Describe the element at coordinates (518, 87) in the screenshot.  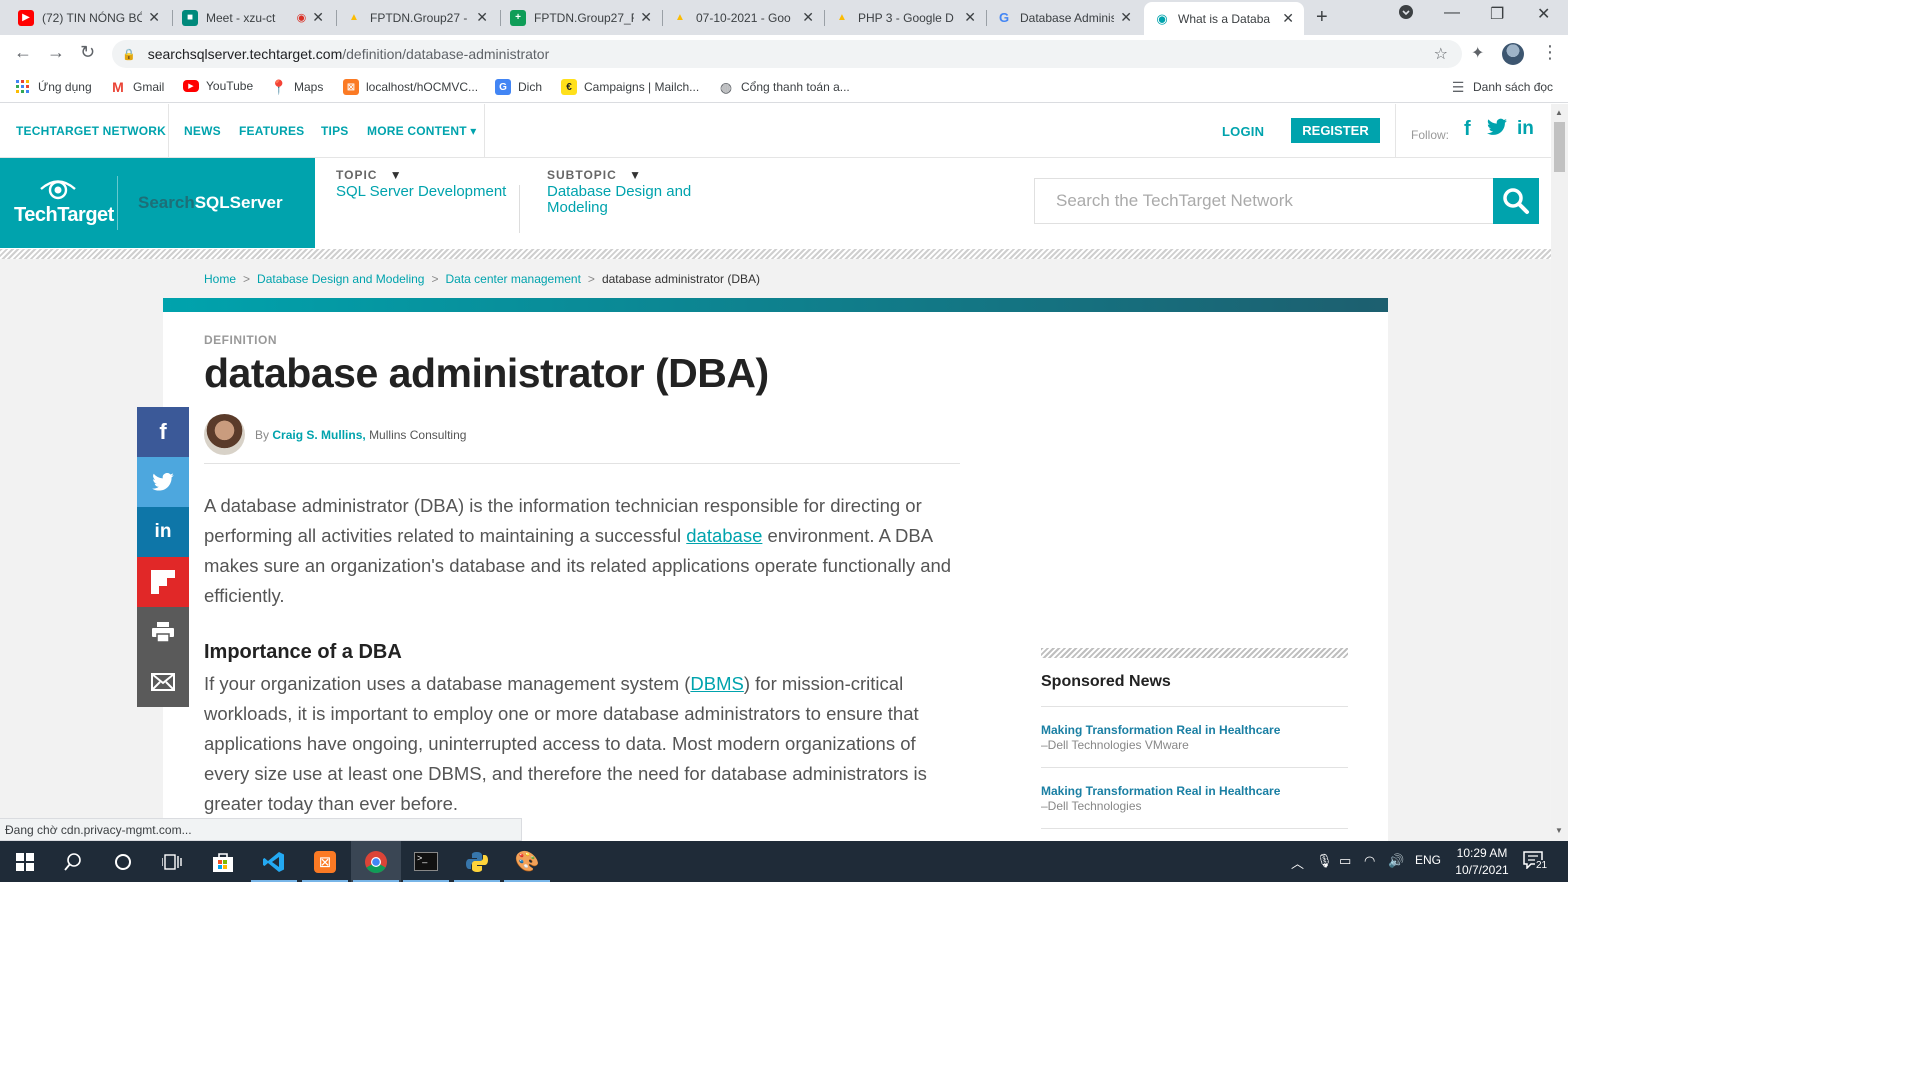
I see `bookmark-translate: G Dich` at that location.